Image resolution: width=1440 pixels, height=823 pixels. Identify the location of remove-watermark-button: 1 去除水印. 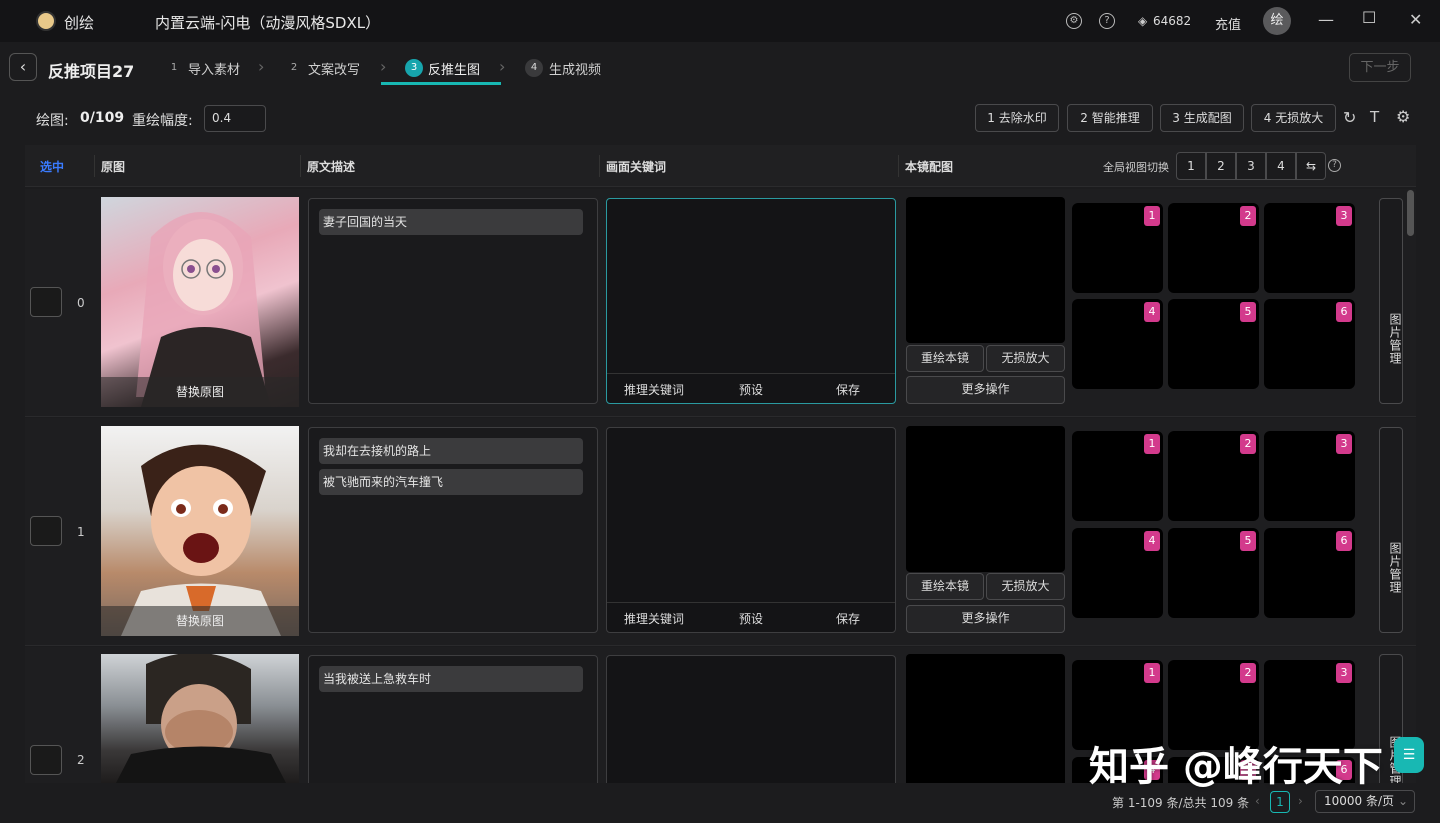
(1017, 118).